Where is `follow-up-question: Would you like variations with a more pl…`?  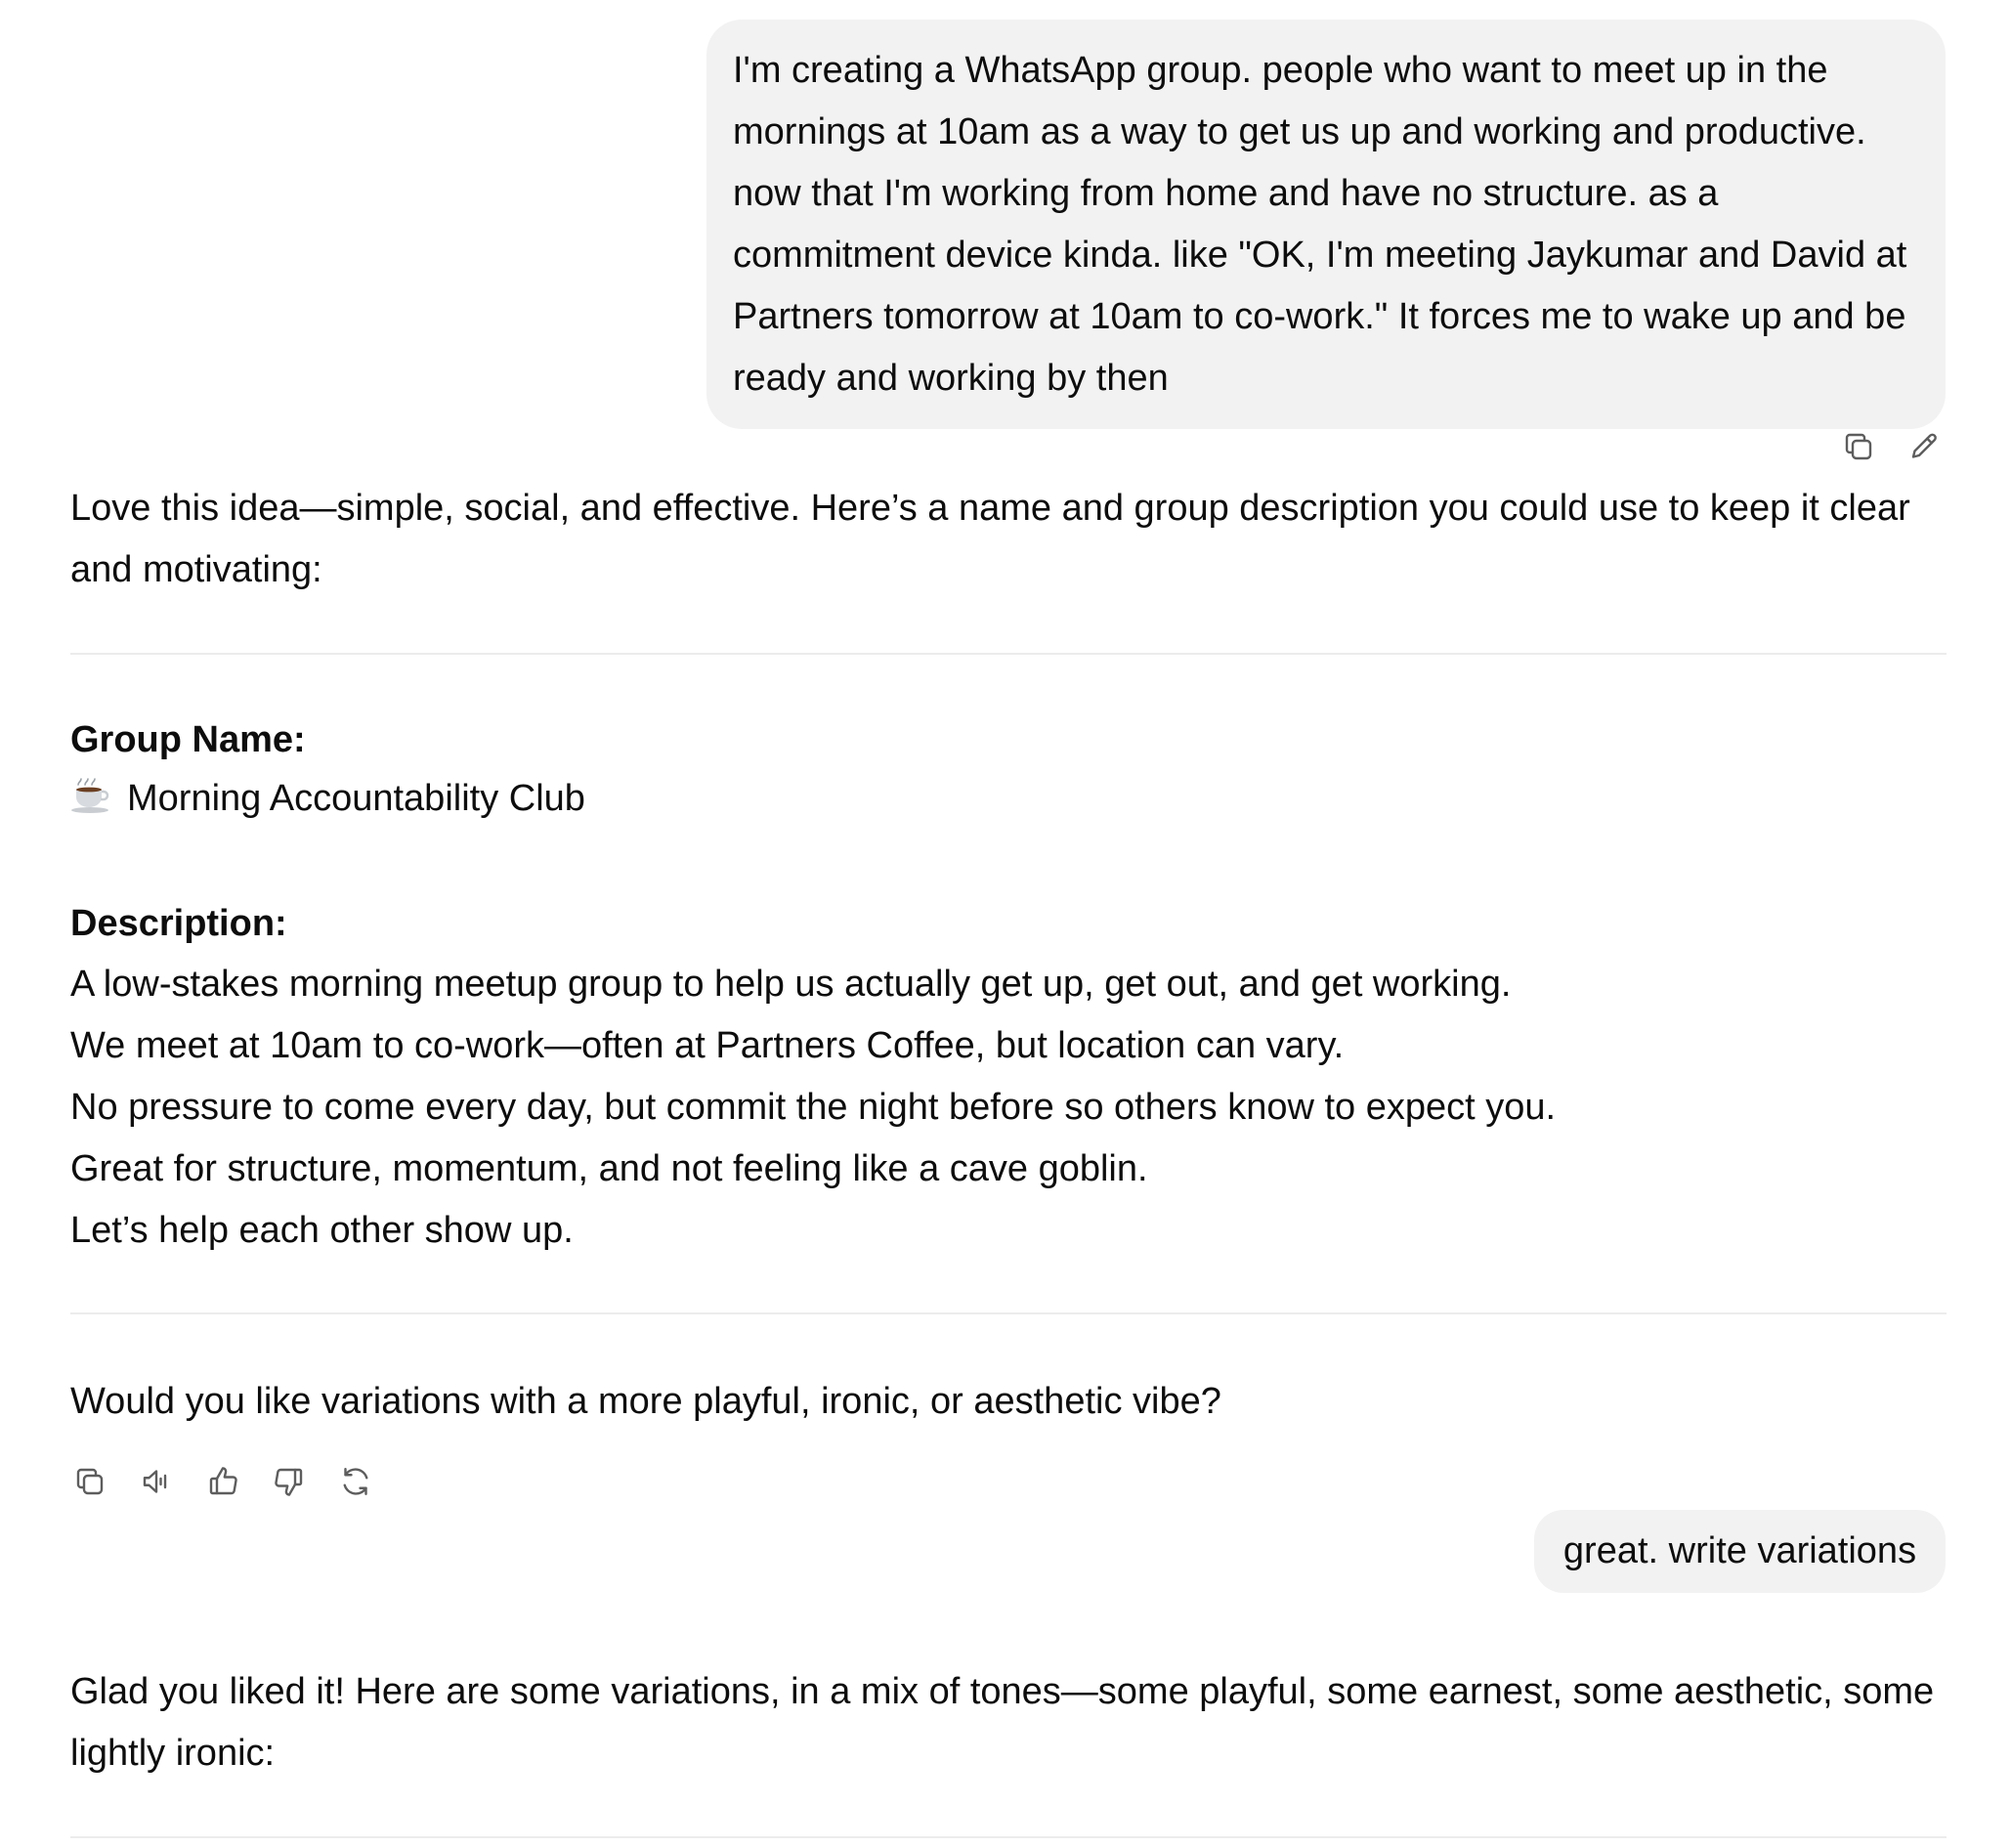 follow-up-question: Would you like variations with a more pl… is located at coordinates (645, 1402).